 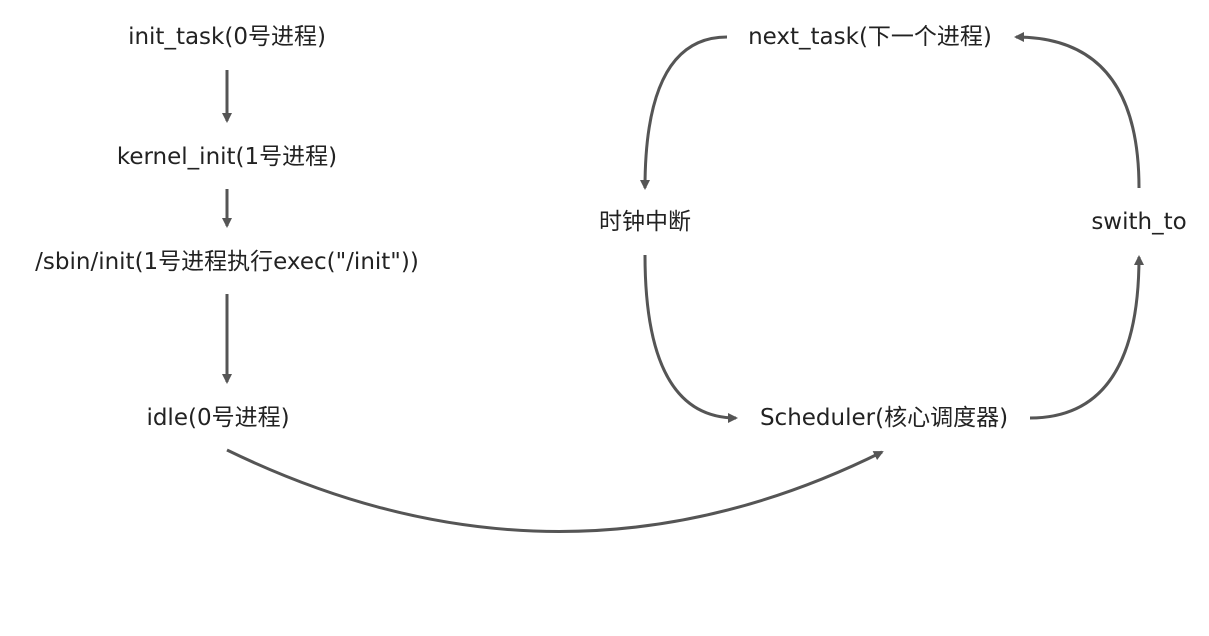 I want to click on node-scheduler: Scheduler(核心调度器), so click(x=884, y=418).